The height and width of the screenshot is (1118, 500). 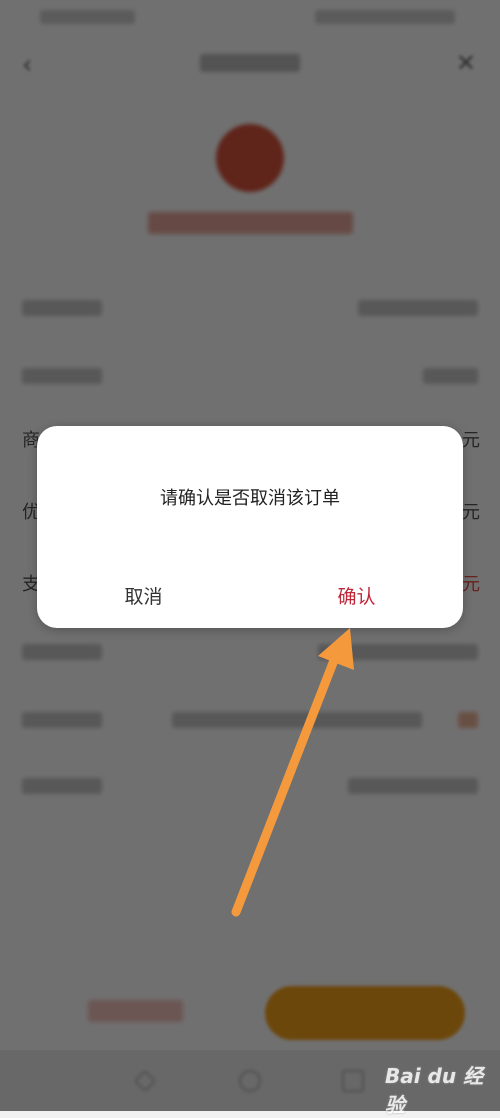 I want to click on annotation-arrow, so click(x=292, y=772).